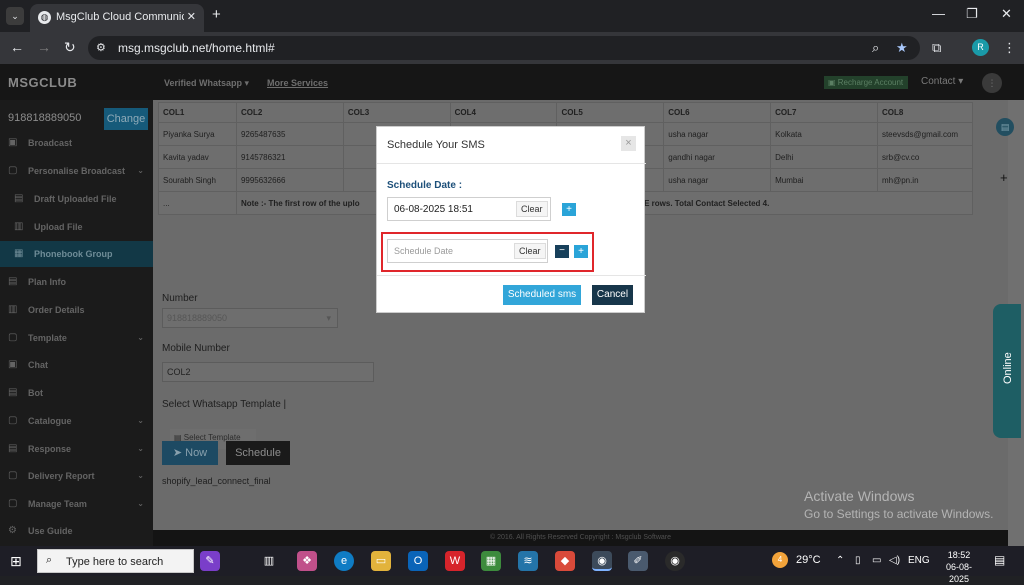 This screenshot has height=585, width=1024. Describe the element at coordinates (76, 504) in the screenshot. I see `sidebar-item-13: ▢ Manage Team ⌄` at that location.